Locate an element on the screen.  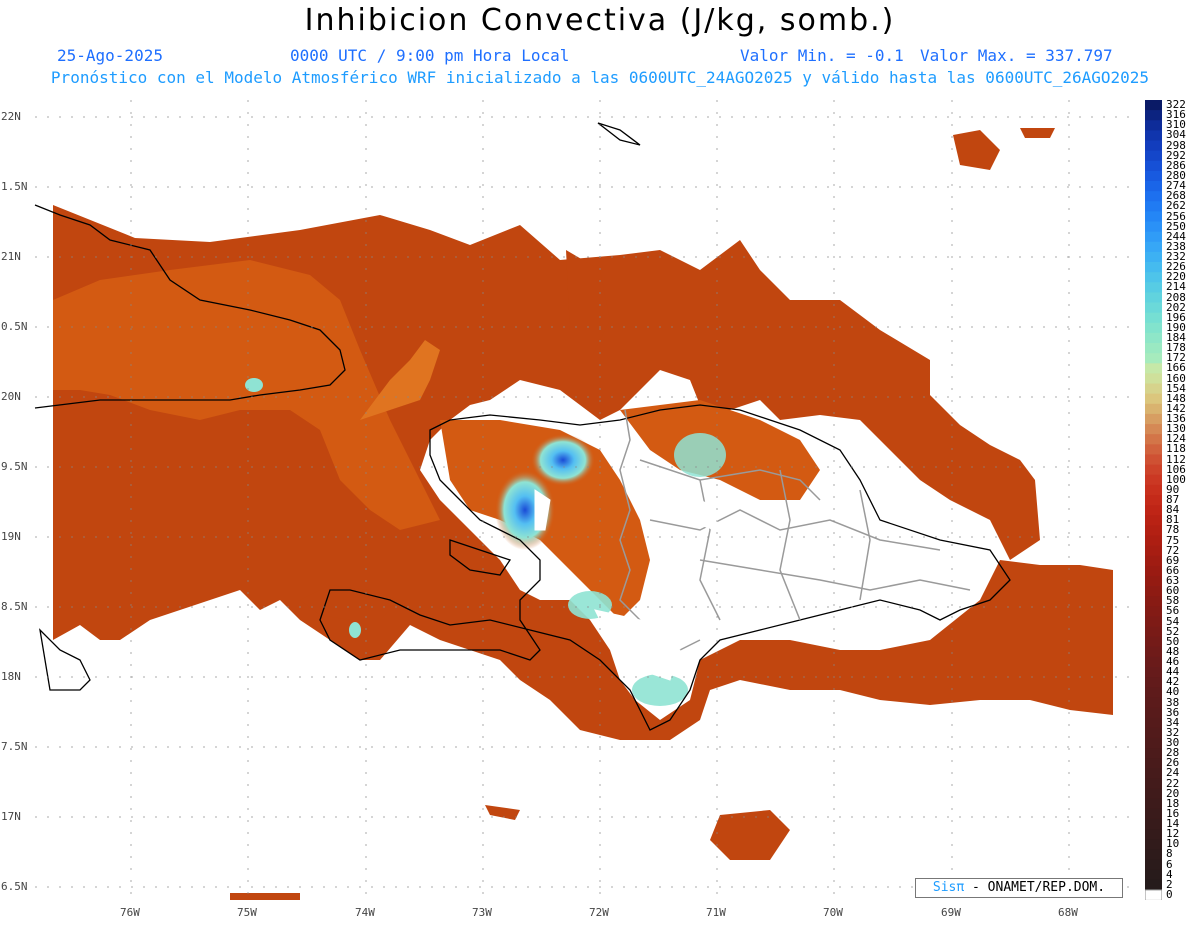
colorbar is located at coordinates (1153, 500).